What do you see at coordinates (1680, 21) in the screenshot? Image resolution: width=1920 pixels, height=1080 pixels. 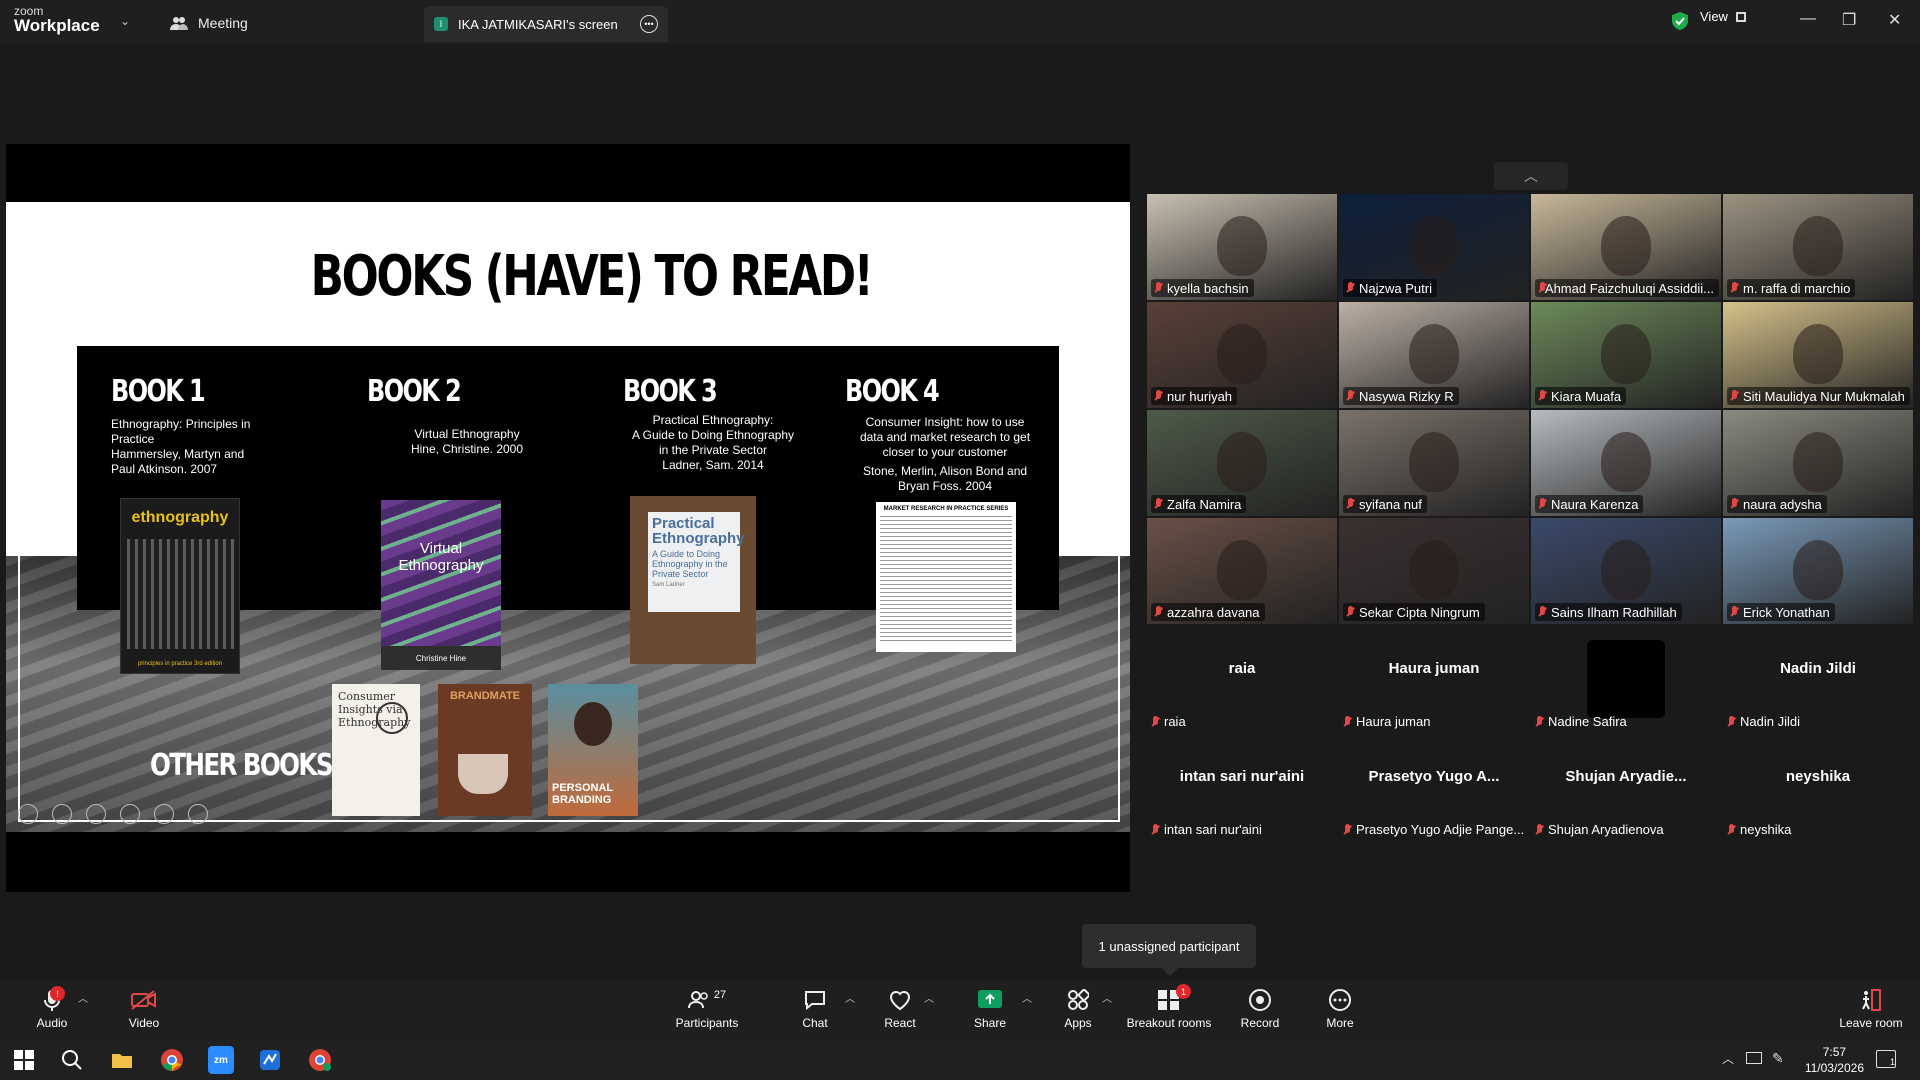 I see `shield-check-icon` at bounding box center [1680, 21].